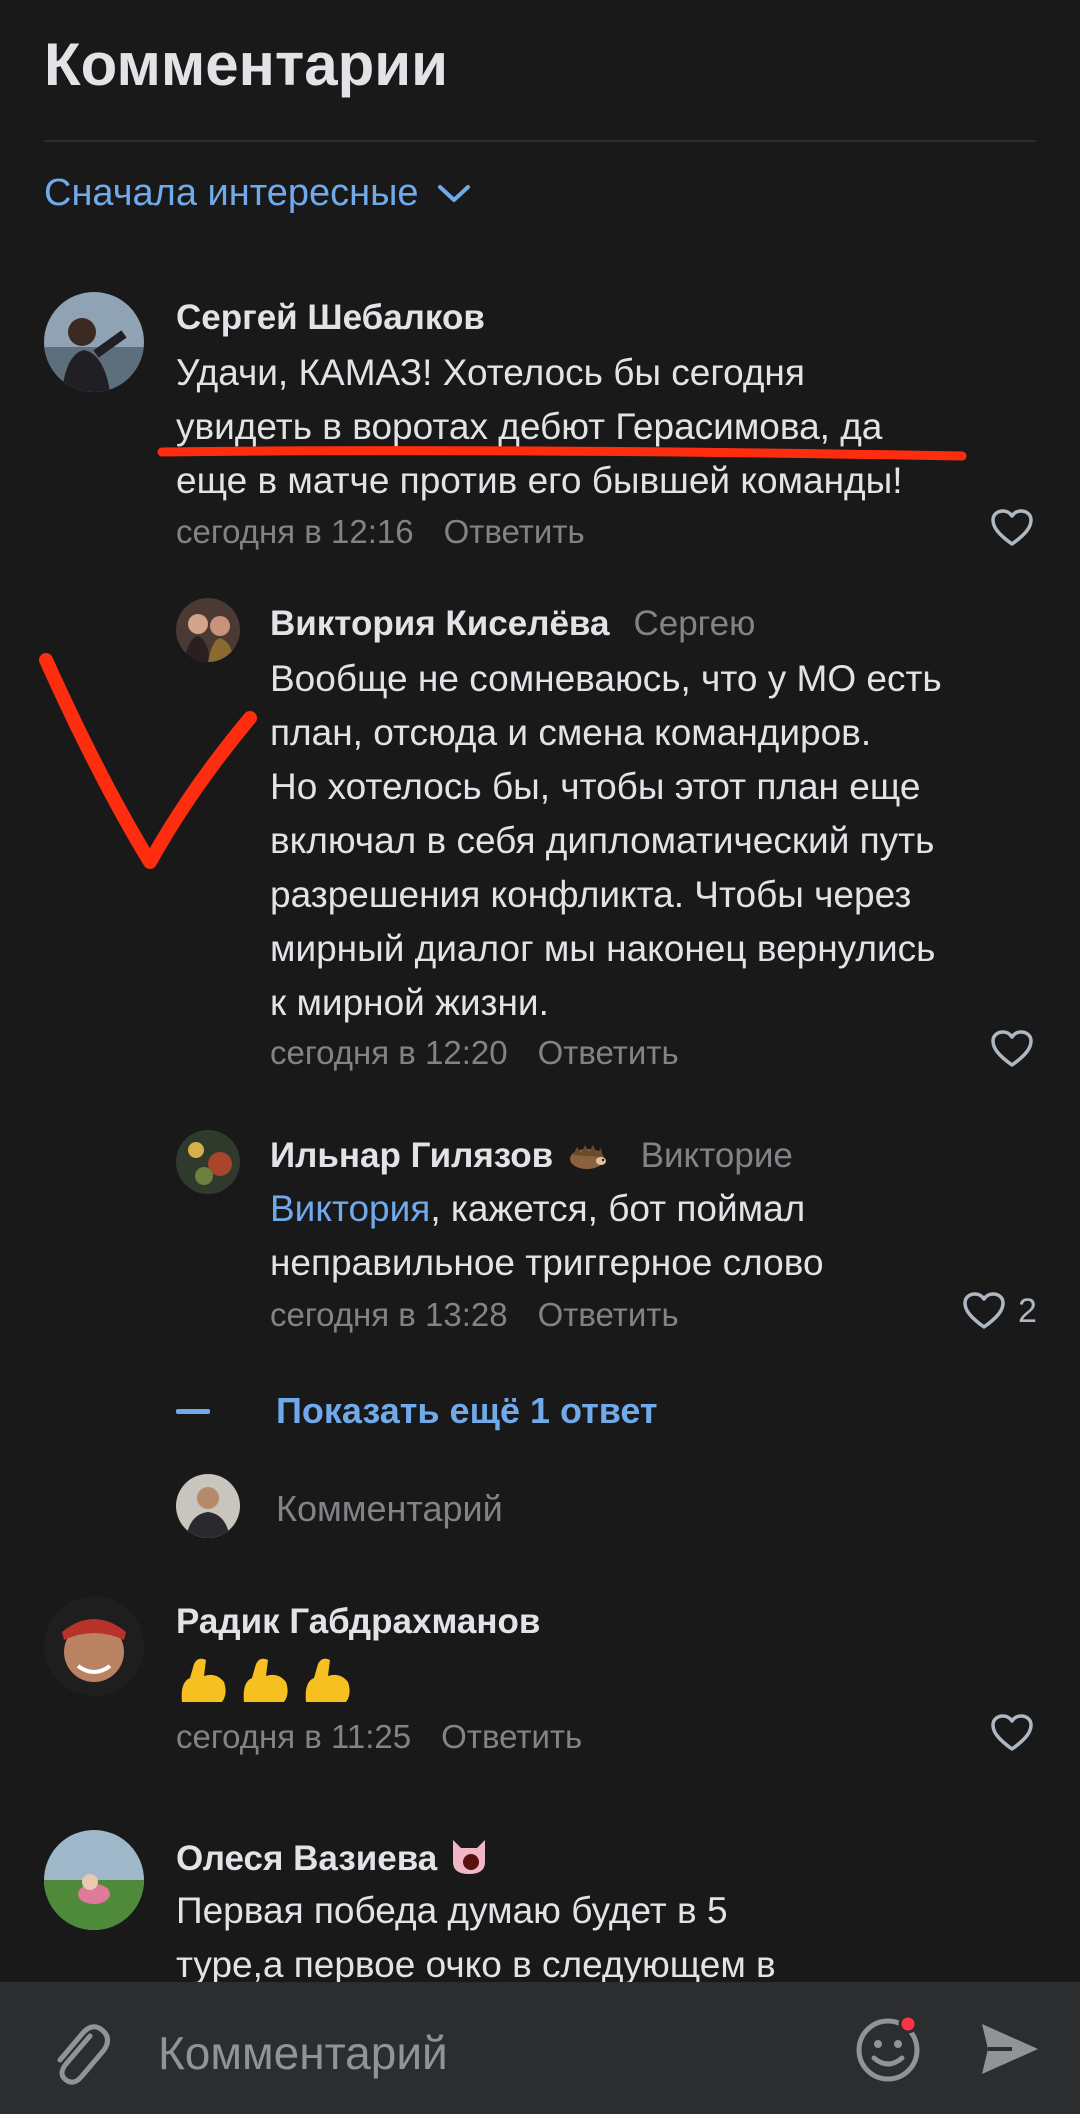  What do you see at coordinates (330, 318) in the screenshot?
I see `comment-author: Сергей Шебалков` at bounding box center [330, 318].